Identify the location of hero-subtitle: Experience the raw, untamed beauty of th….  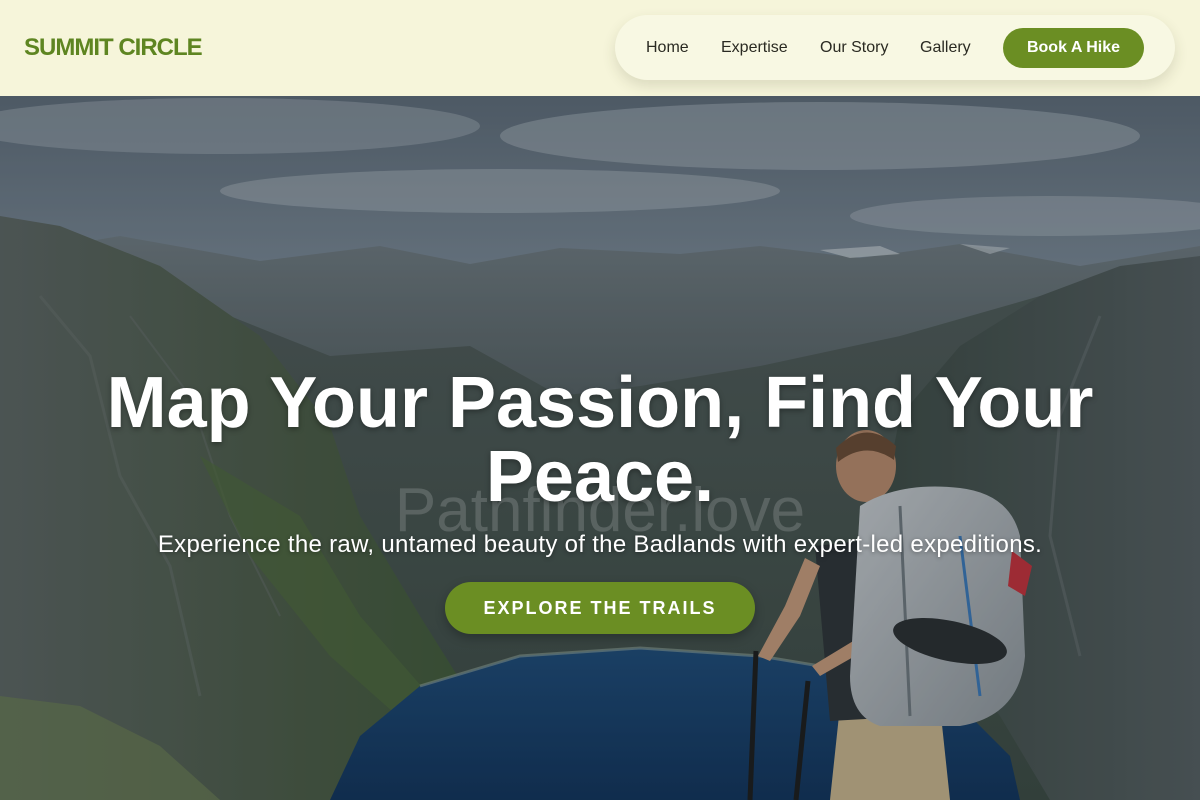
(600, 544).